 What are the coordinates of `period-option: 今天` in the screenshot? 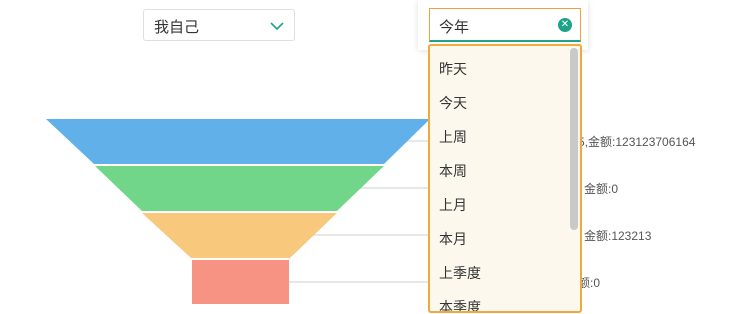 It's located at (453, 103).